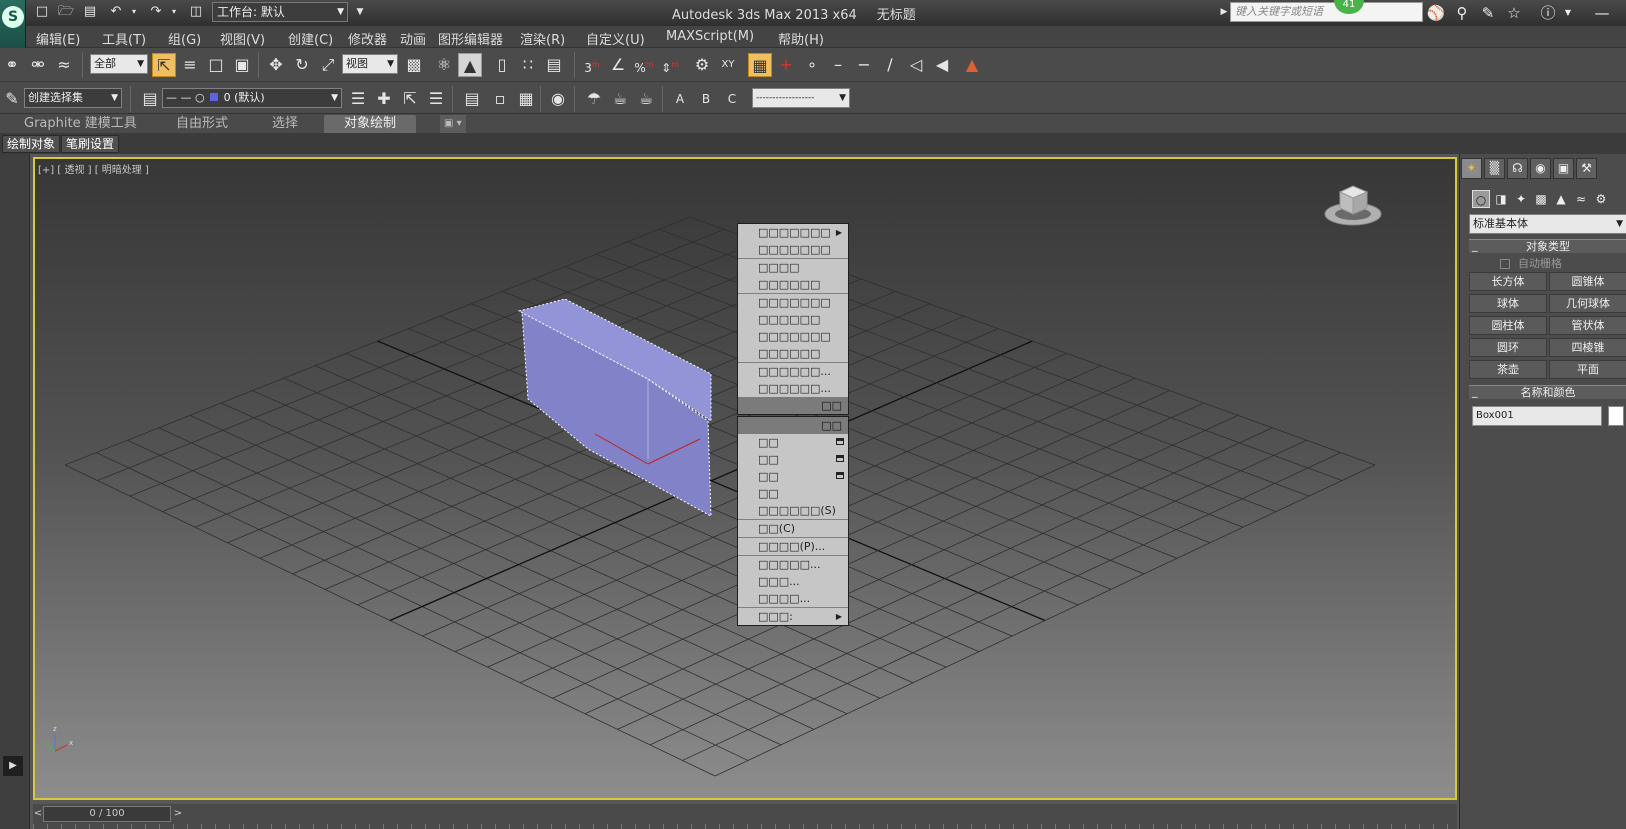  What do you see at coordinates (58, 38) in the screenshot?
I see `menu-edit: 编辑(E)` at bounding box center [58, 38].